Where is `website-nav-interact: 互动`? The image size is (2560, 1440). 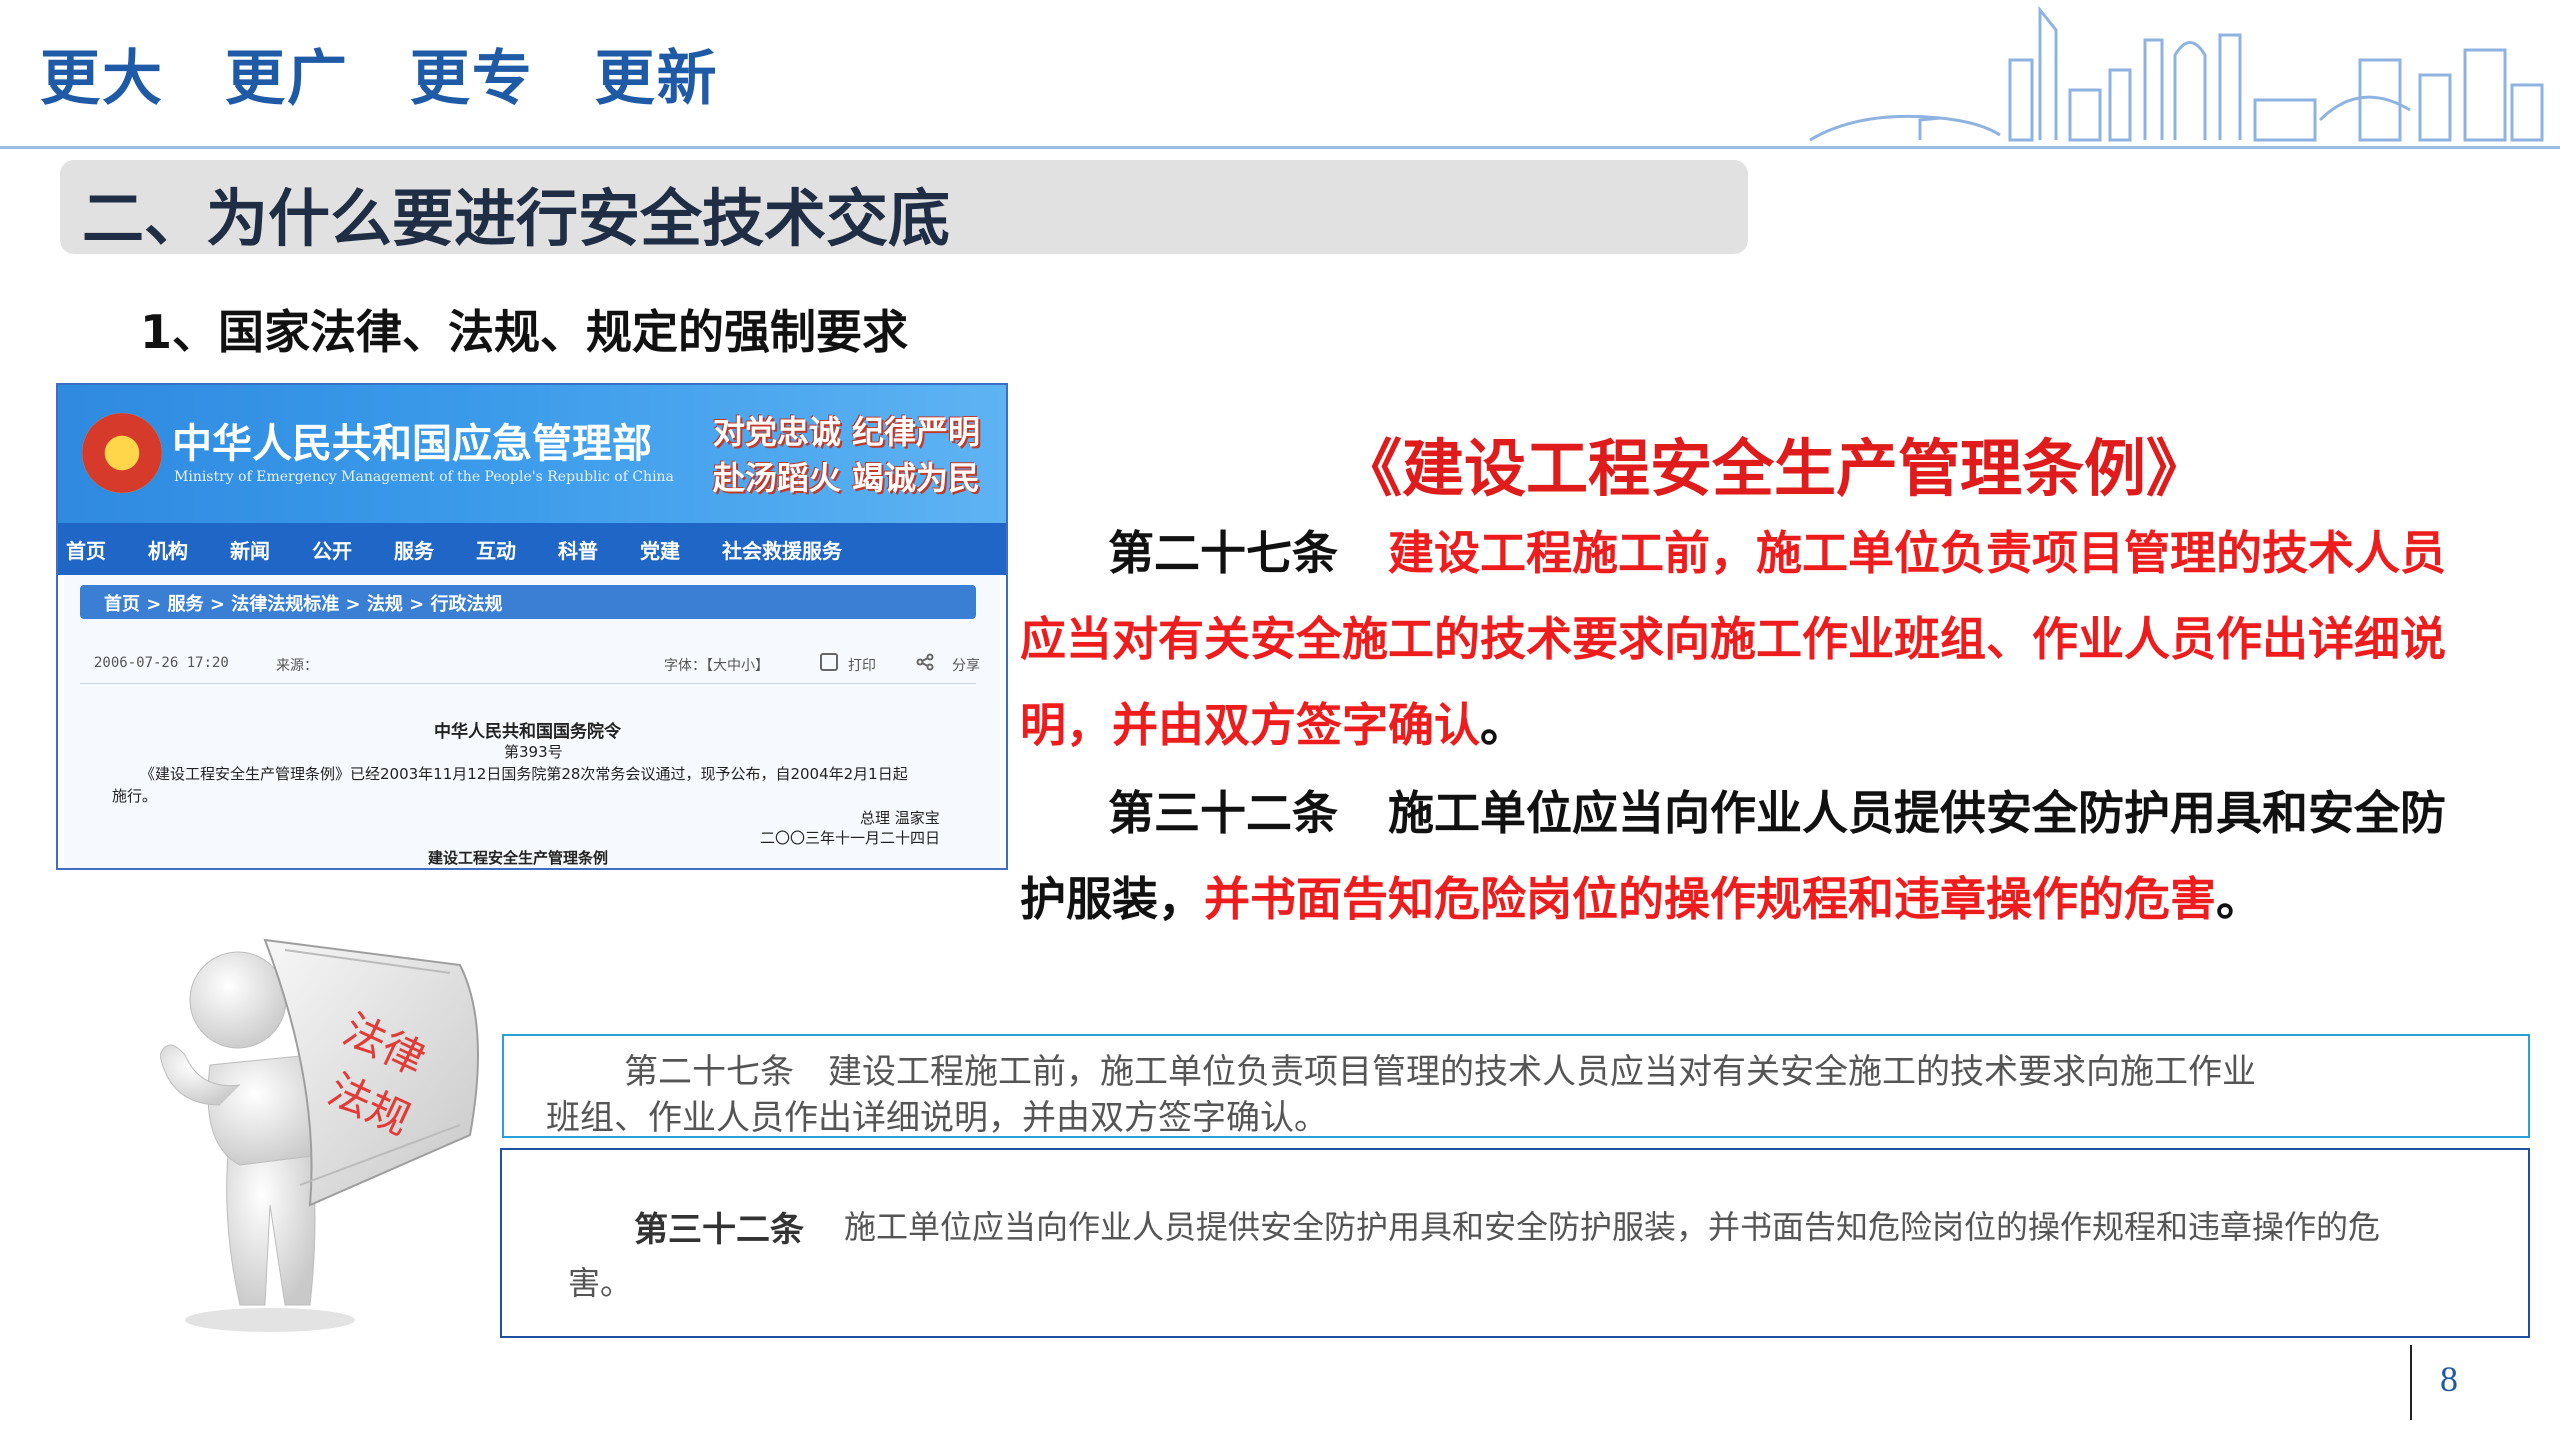 website-nav-interact: 互动 is located at coordinates (496, 550).